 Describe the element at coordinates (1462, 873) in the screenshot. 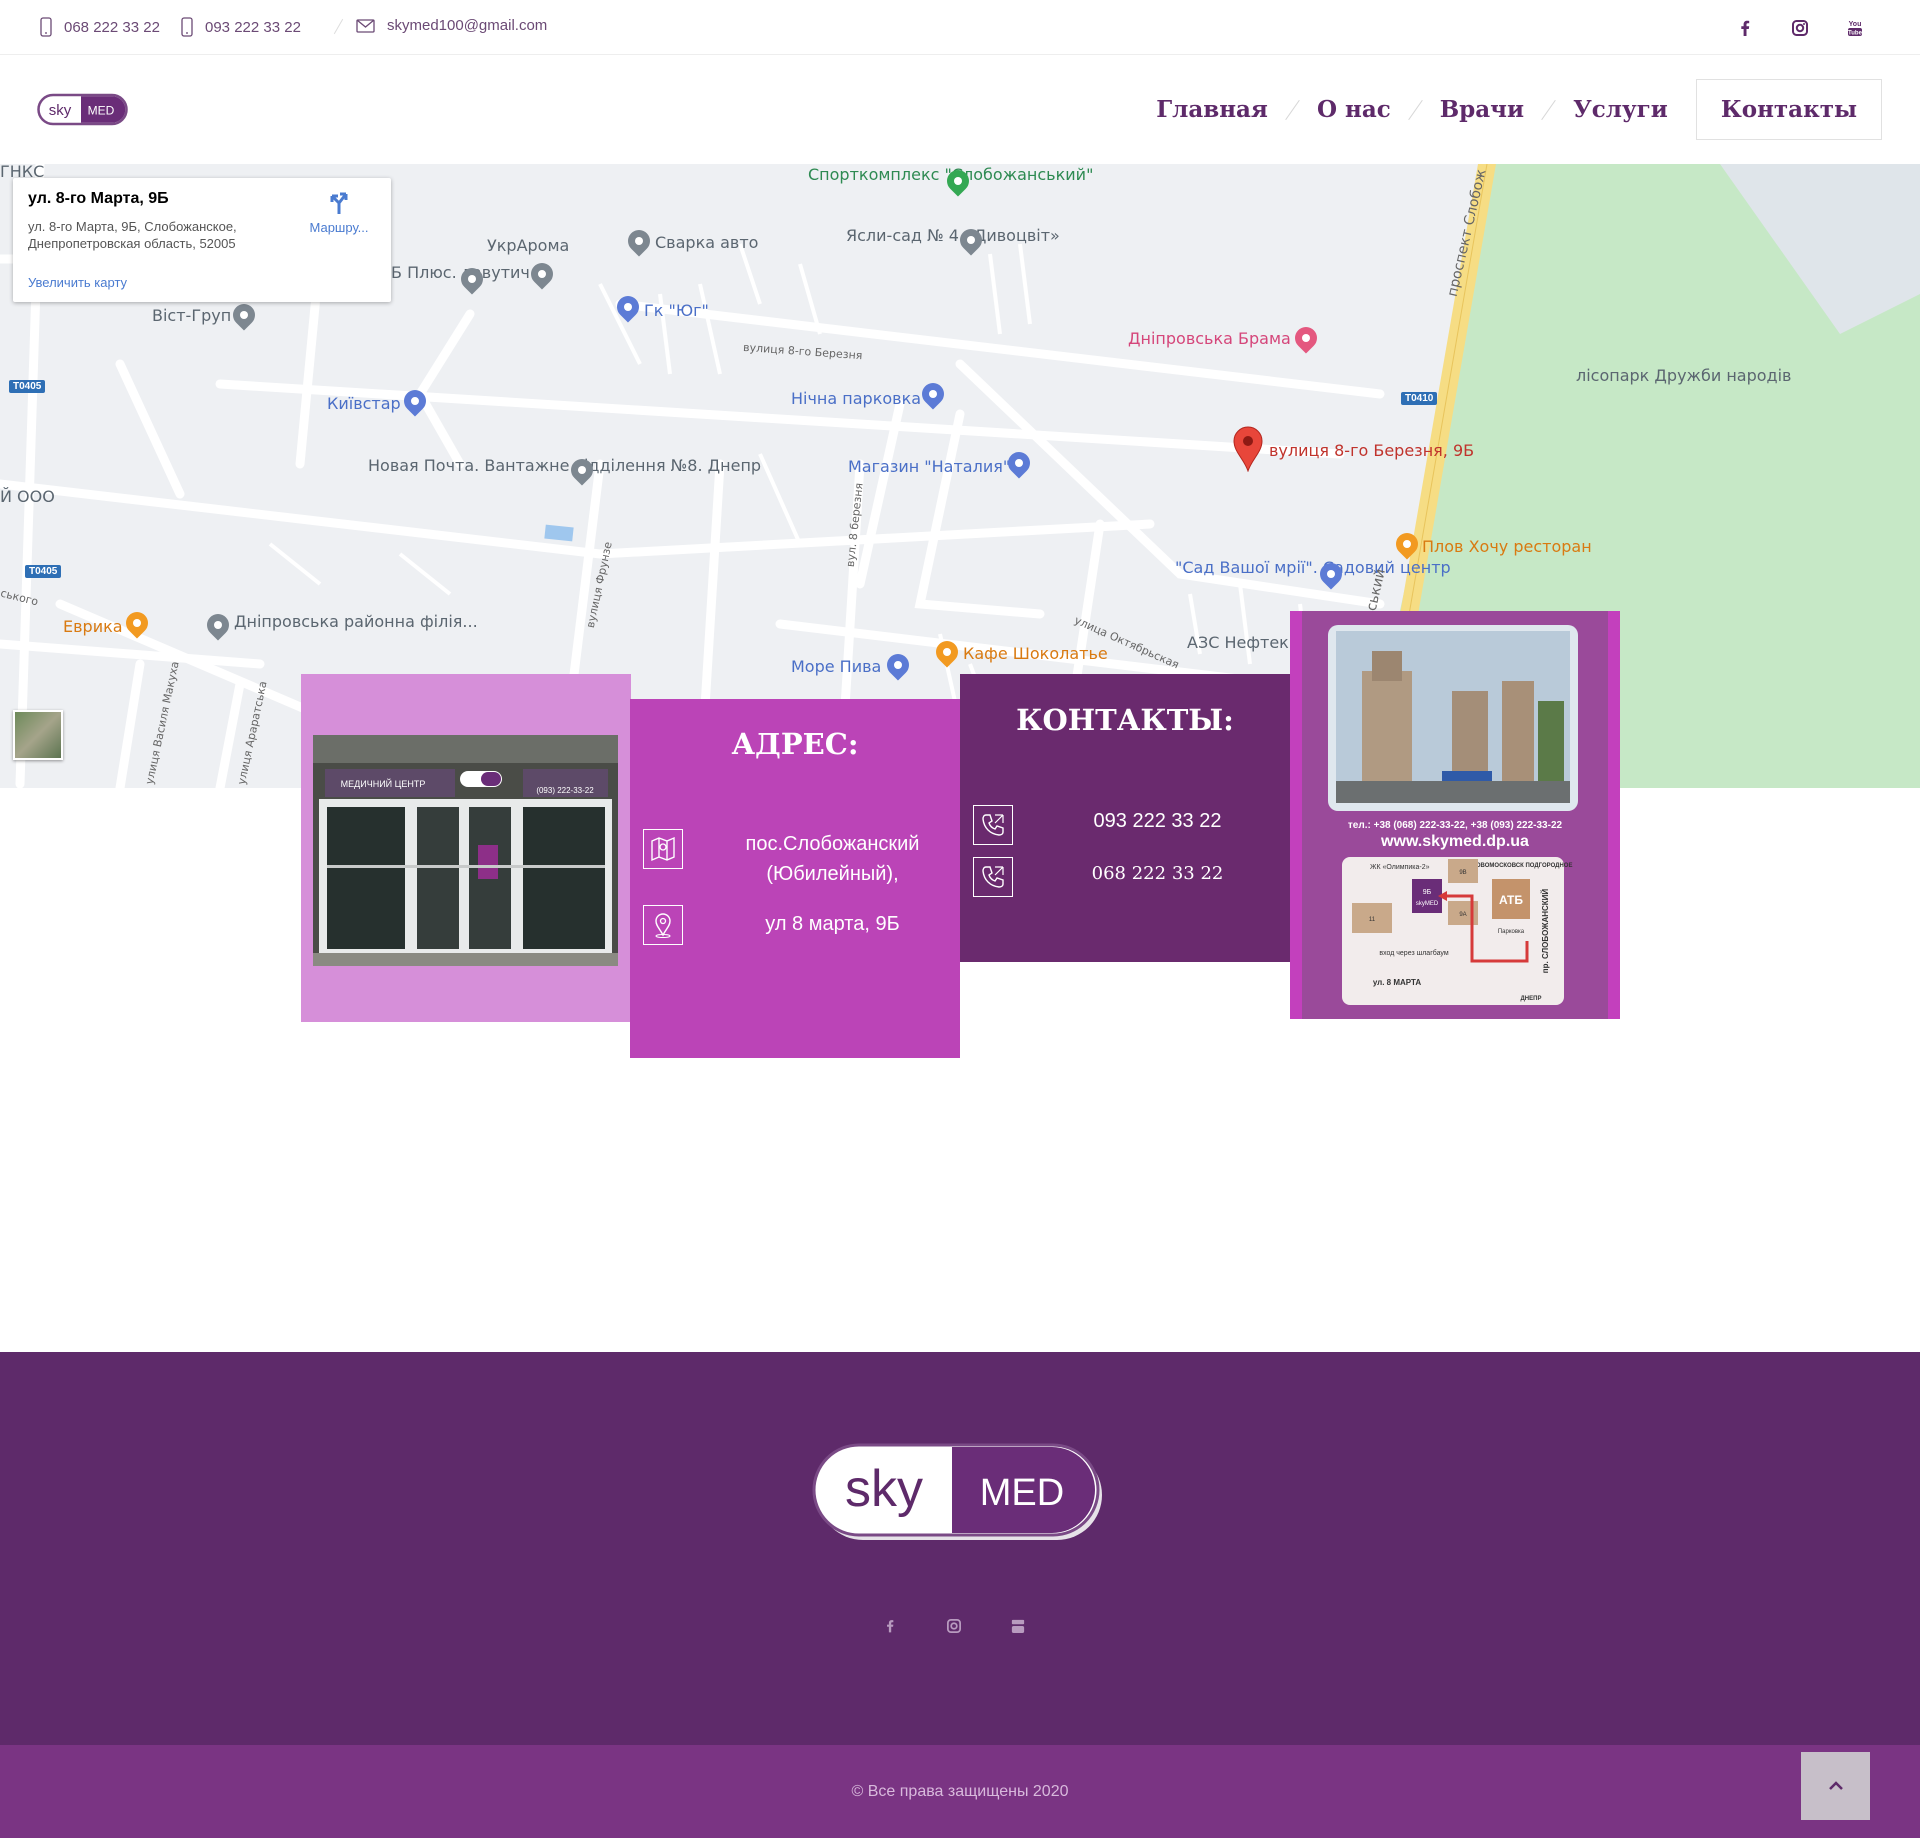

I see `flyer-n9: 9В` at that location.